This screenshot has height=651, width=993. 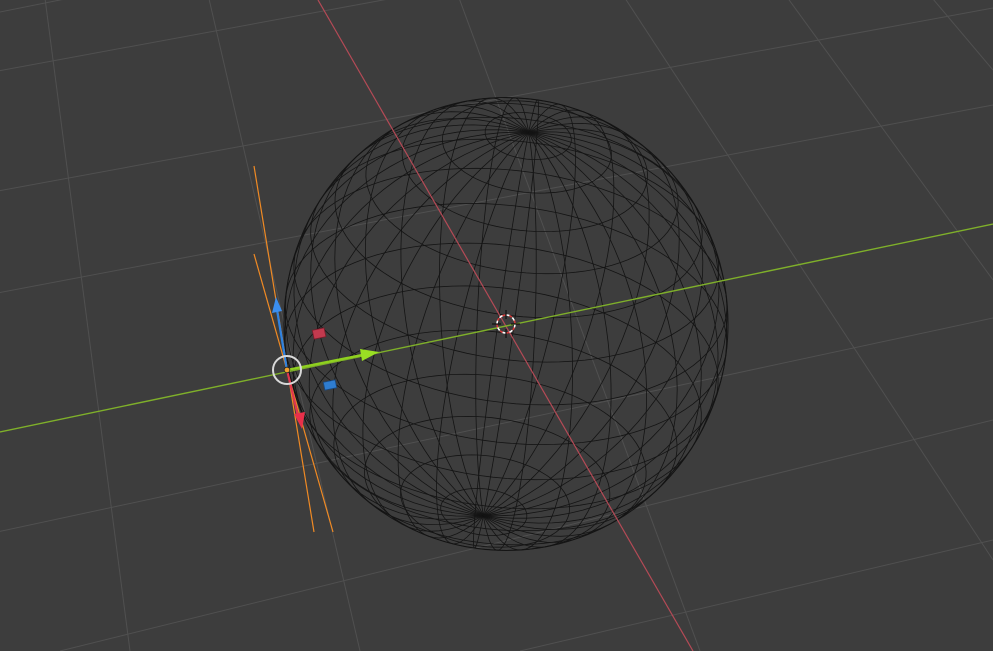 I want to click on gizmo-z-arrow-icon, so click(x=277, y=305).